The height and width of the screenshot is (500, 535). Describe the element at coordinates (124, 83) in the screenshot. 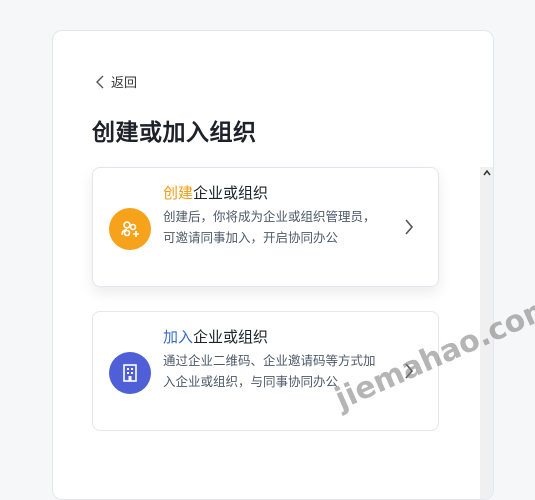

I see `back-label: 返回` at that location.